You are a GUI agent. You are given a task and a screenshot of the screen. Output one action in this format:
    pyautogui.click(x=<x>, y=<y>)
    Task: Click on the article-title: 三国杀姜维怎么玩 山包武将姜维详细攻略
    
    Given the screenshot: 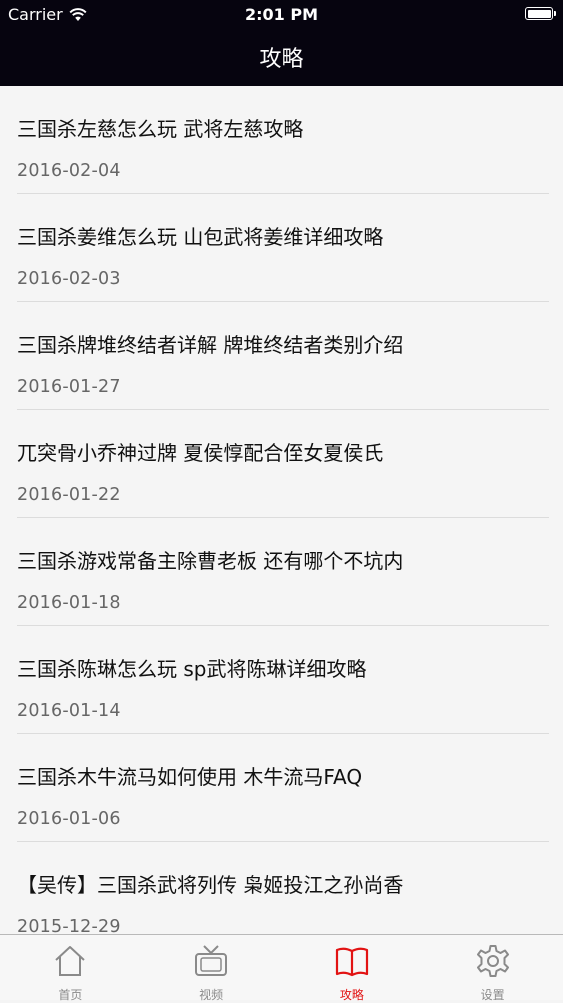 What is the action you would take?
    pyautogui.click(x=200, y=237)
    